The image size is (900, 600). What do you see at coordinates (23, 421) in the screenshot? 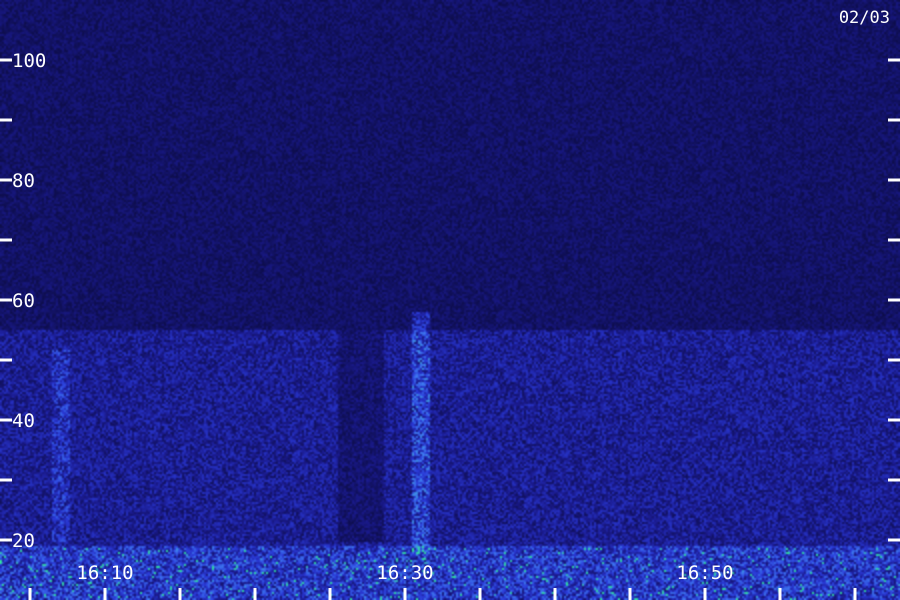
I see `y-tick-label: 40` at bounding box center [23, 421].